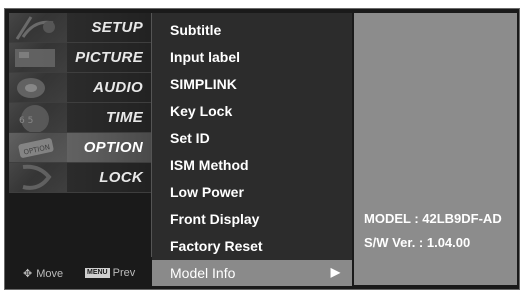  Describe the element at coordinates (80, 148) in the screenshot. I see `category-option: OPTION OPTION` at that location.